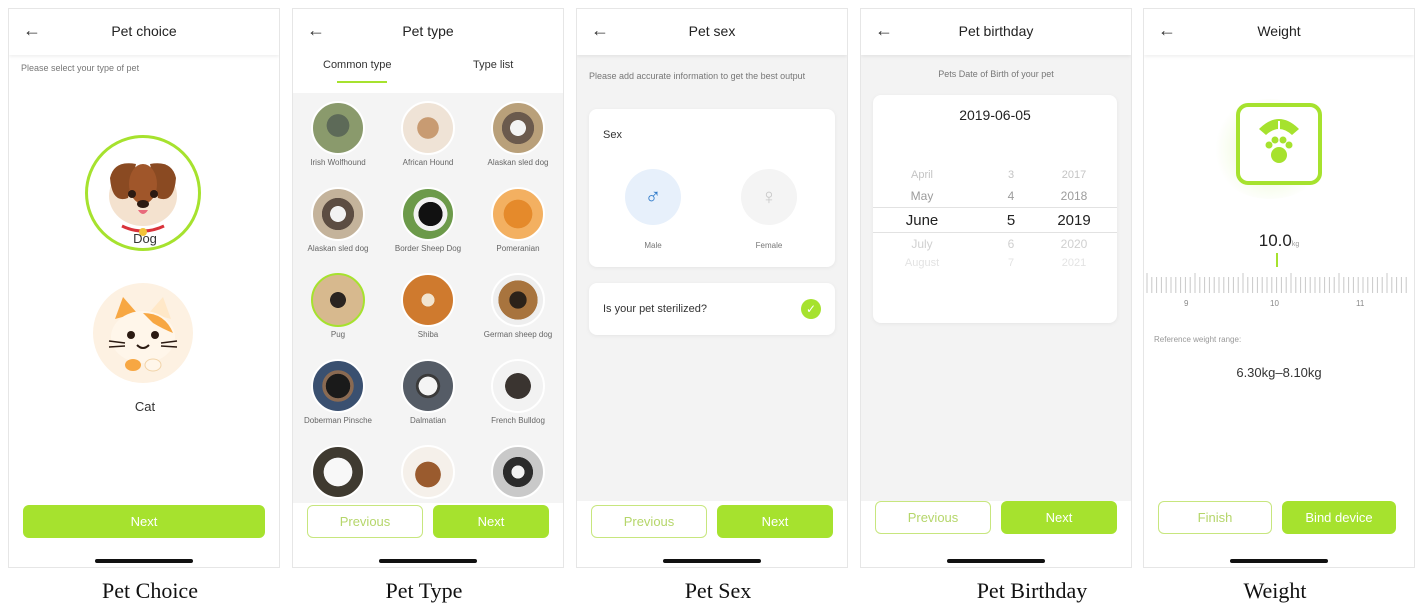  Describe the element at coordinates (811, 309) in the screenshot. I see `check-icon: ✓` at that location.